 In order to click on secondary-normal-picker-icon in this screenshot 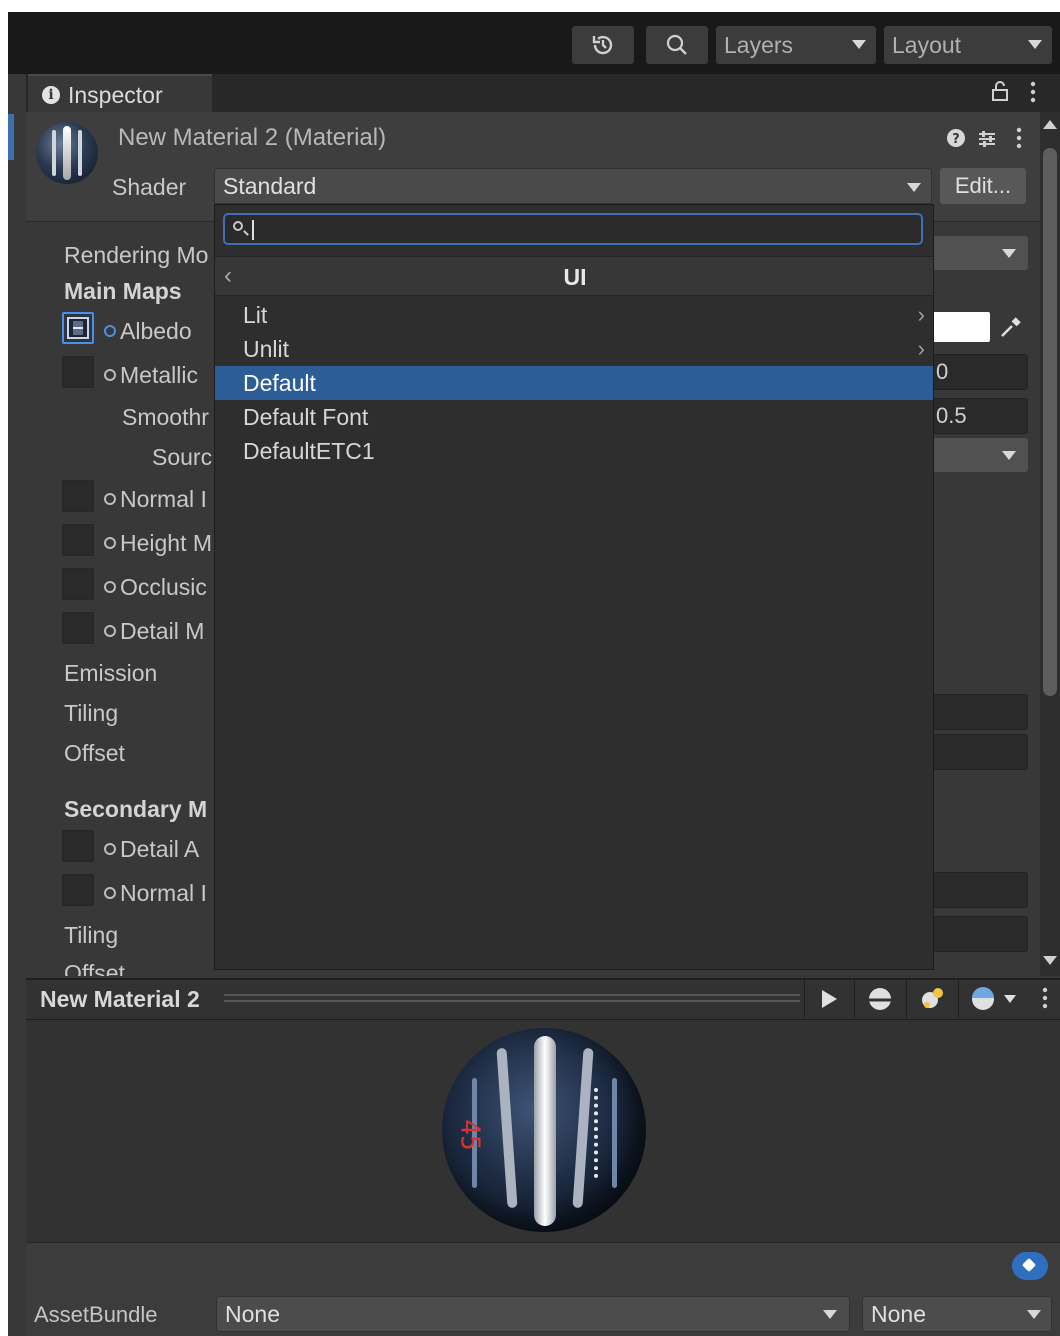, I will do `click(110, 893)`.